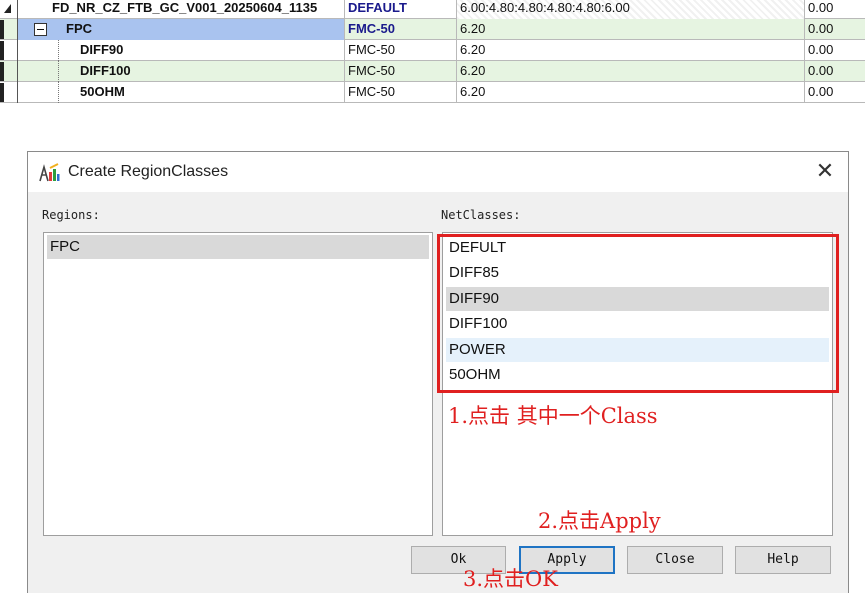 The image size is (865, 593). I want to click on grid-cell-name: 50OHM, so click(181, 92).